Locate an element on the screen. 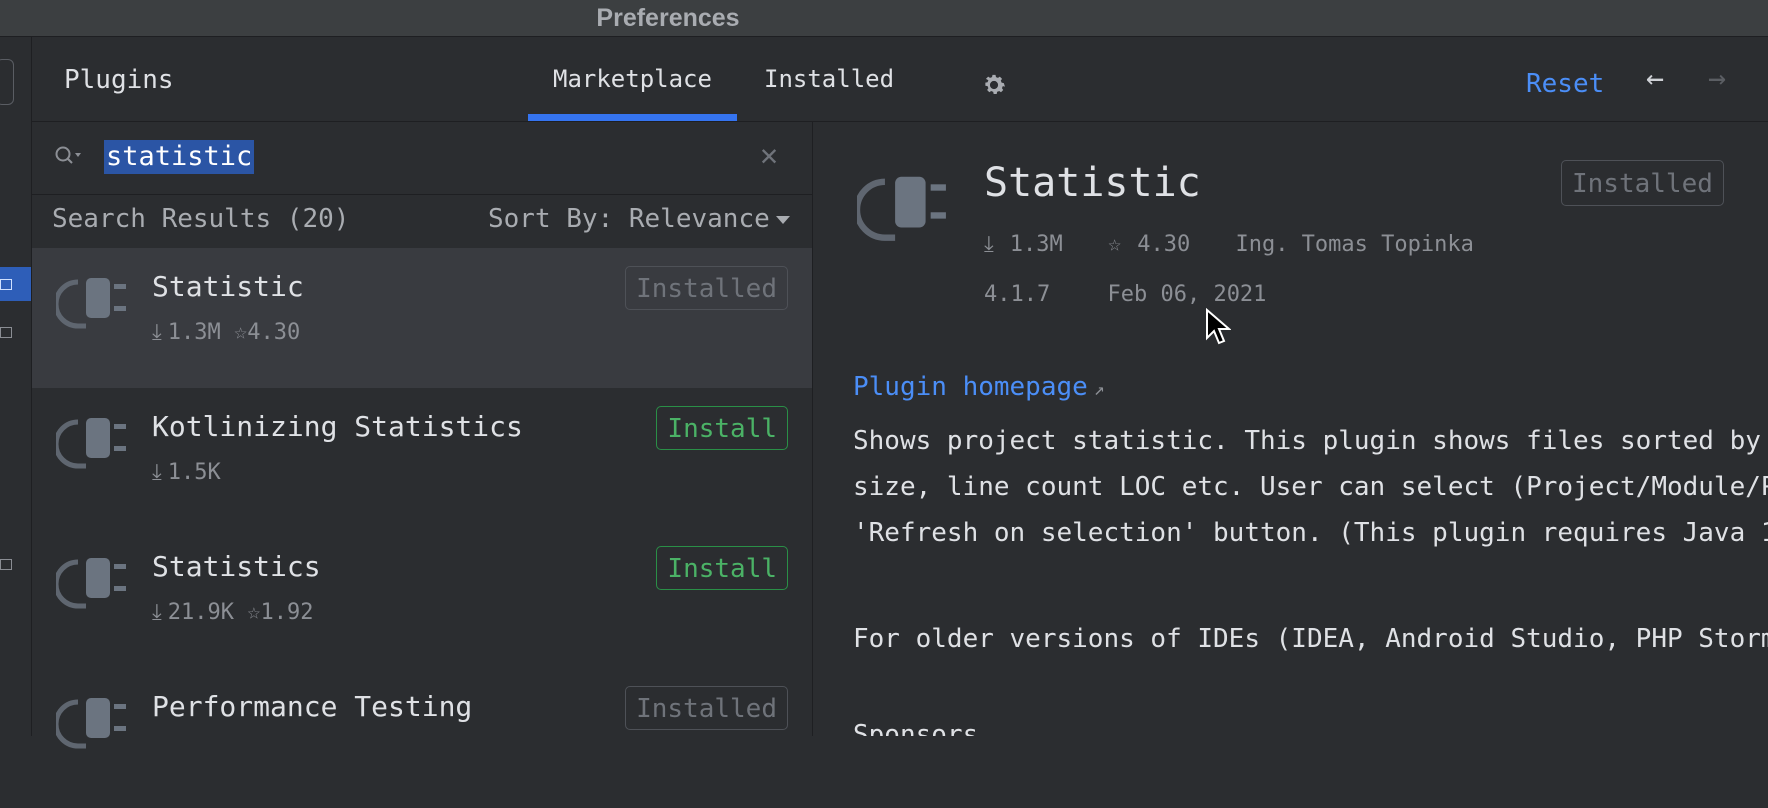 The image size is (1768, 808). plugin-meta: ⤓ 1.5K is located at coordinates (186, 472).